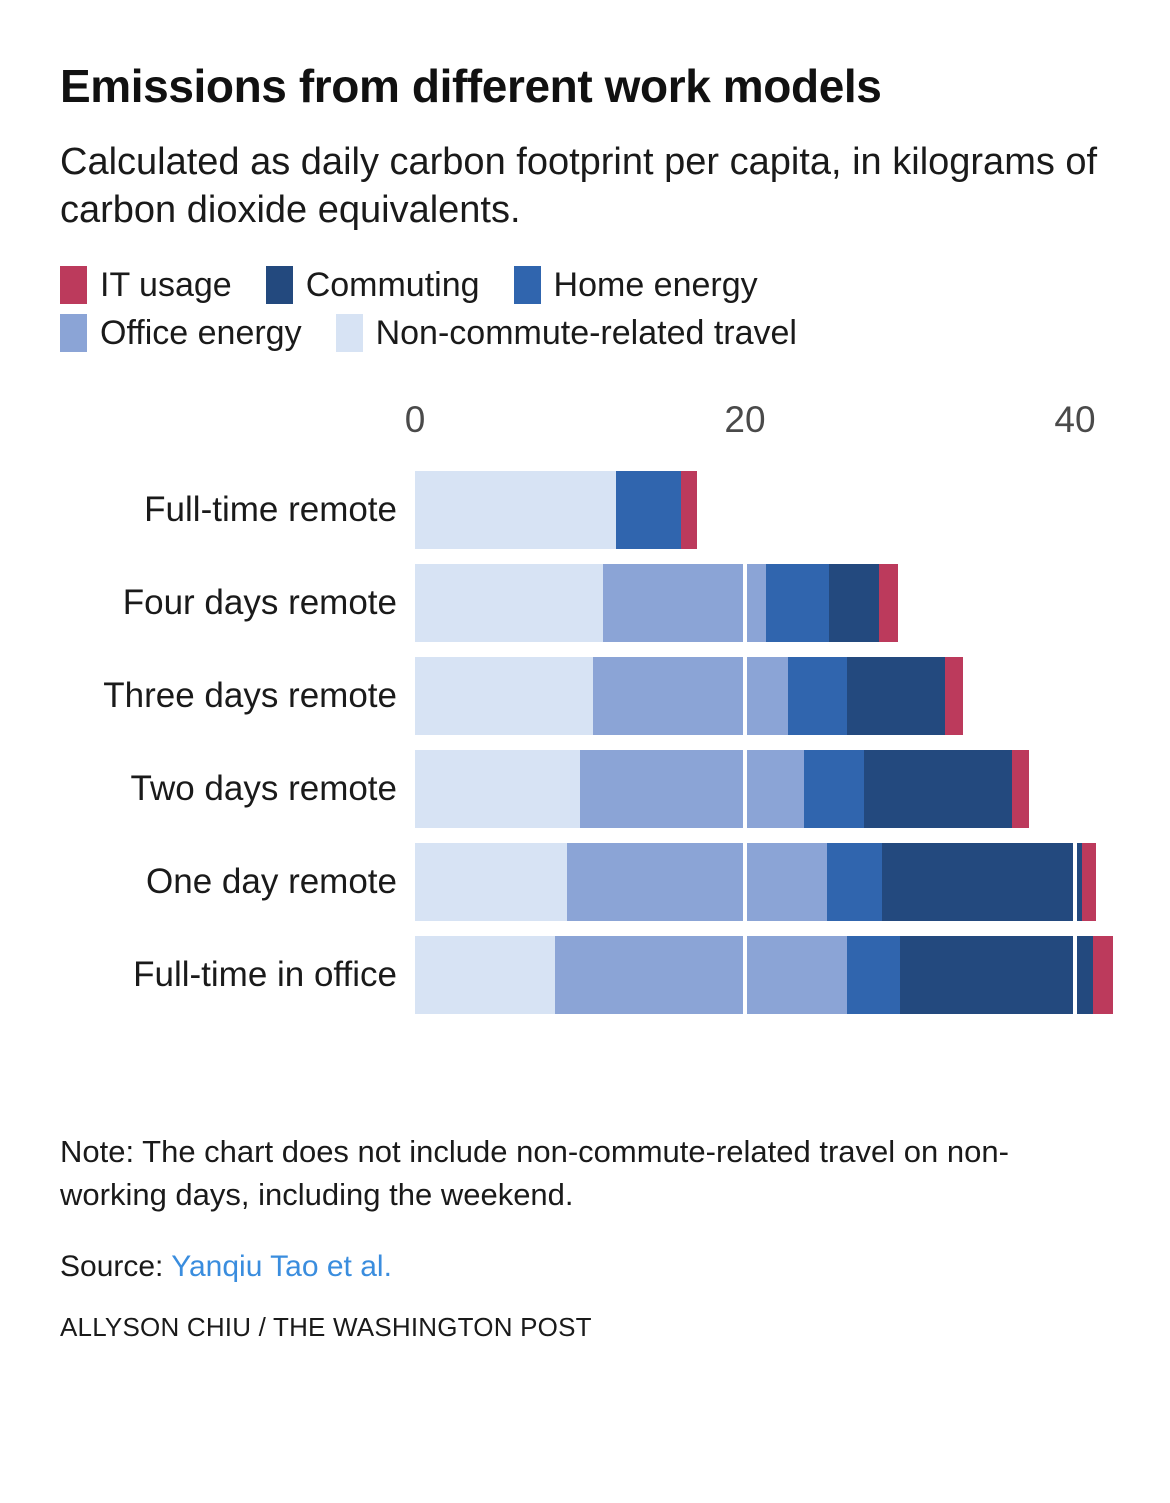  Describe the element at coordinates (264, 788) in the screenshot. I see `category-label: Two days remote` at that location.